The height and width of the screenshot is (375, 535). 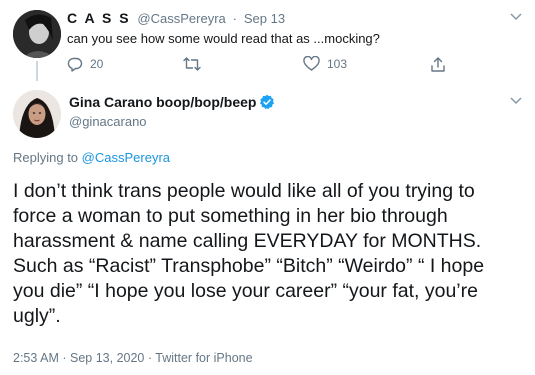 What do you see at coordinates (46, 157) in the screenshot?
I see `replying-prefix: Replying to` at bounding box center [46, 157].